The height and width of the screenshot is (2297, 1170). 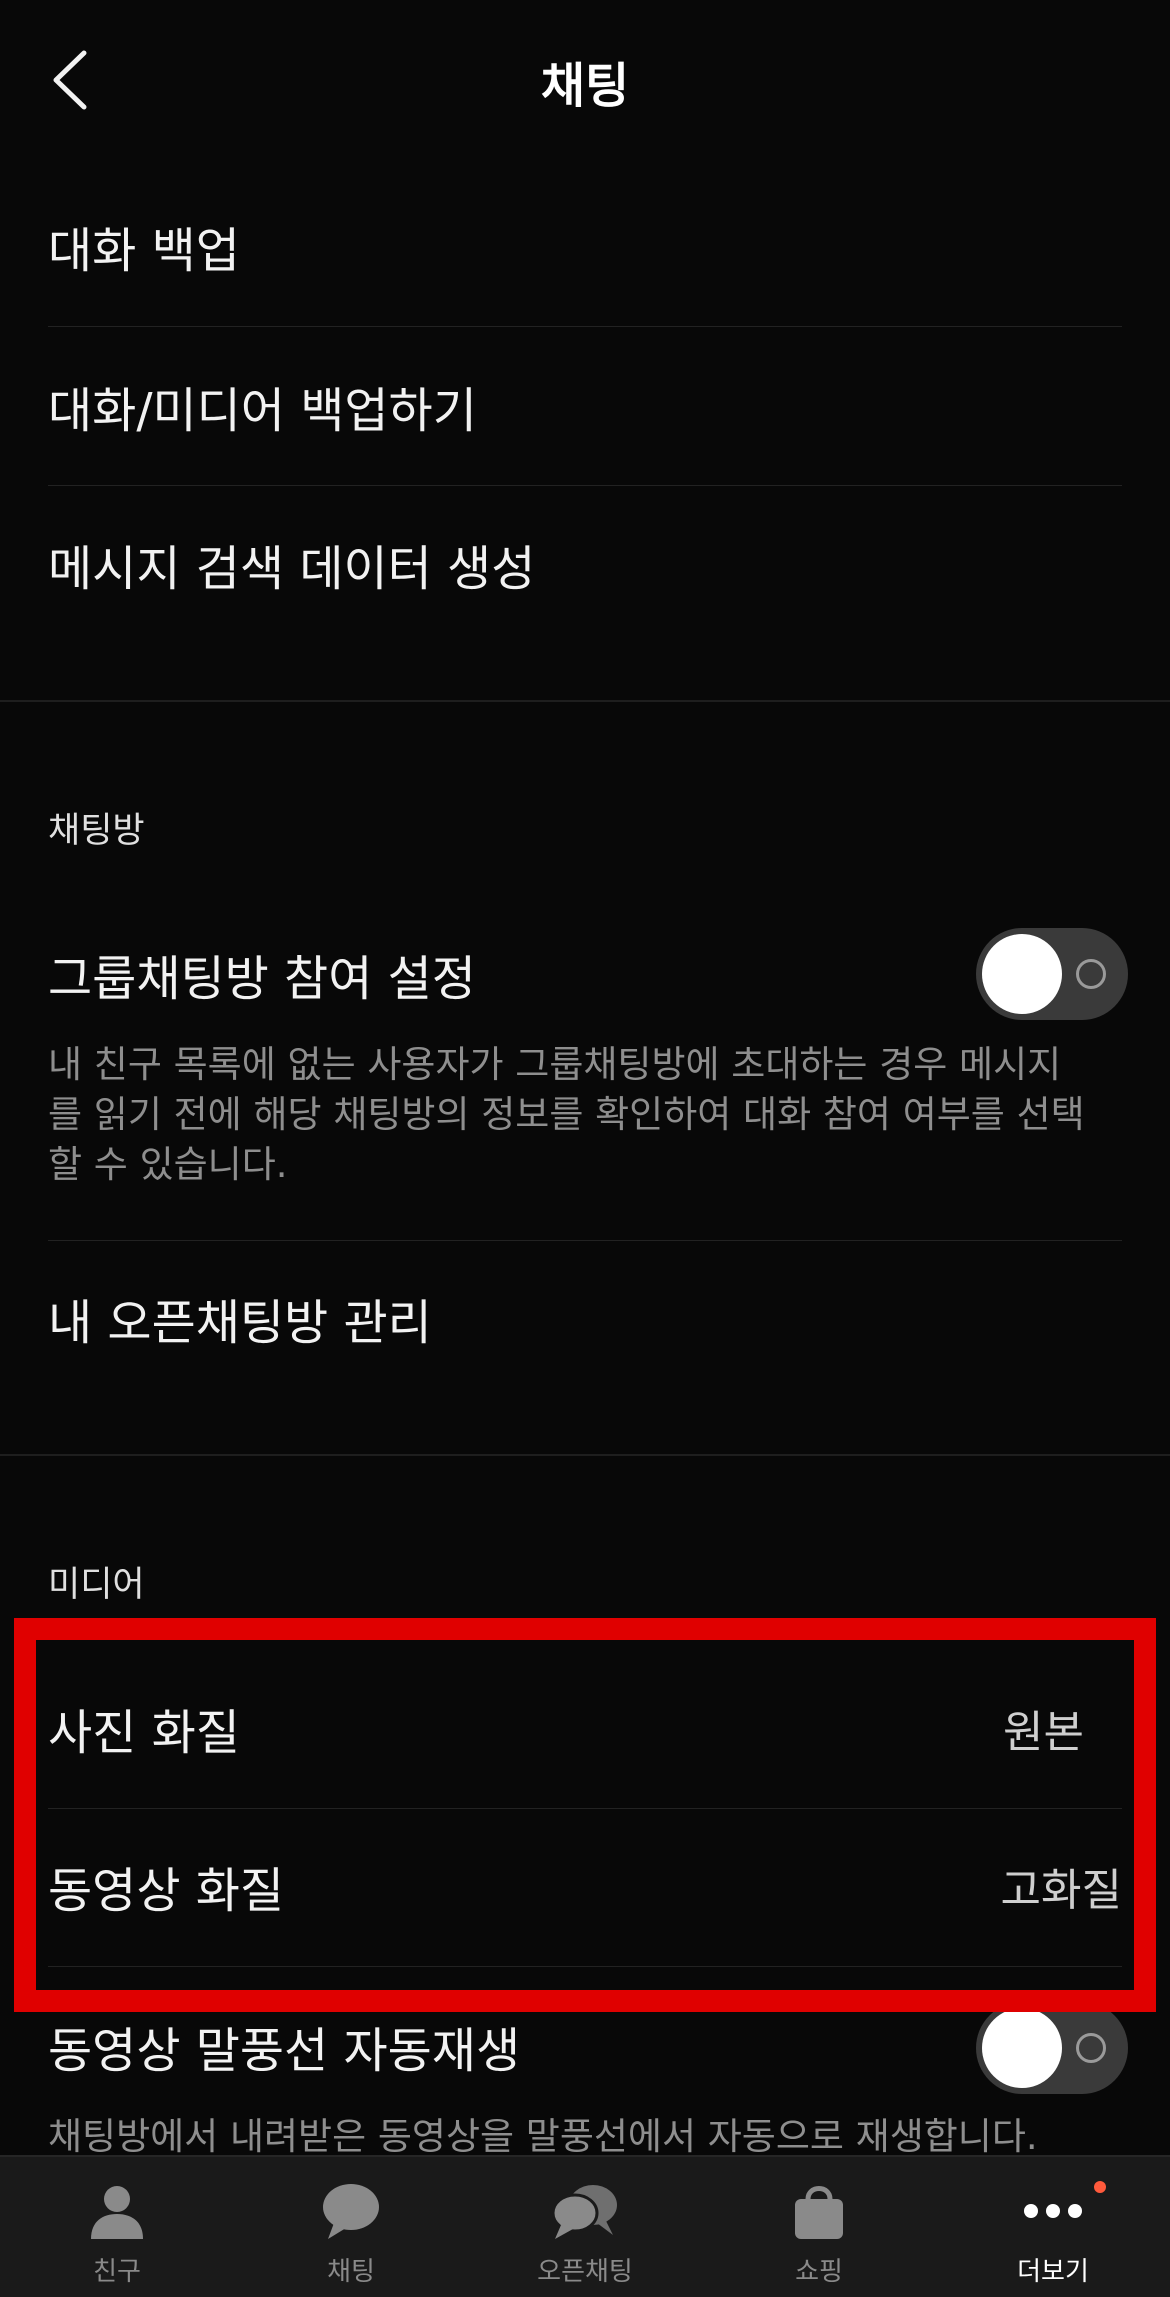 I want to click on open-chat-manage-item: 내 오픈채팅방 관리, so click(x=585, y=1318).